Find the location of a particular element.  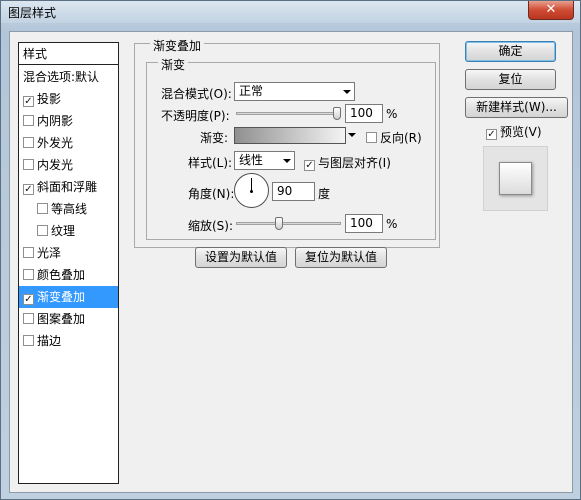

reverse-checkbox: 反向(R) is located at coordinates (394, 137).